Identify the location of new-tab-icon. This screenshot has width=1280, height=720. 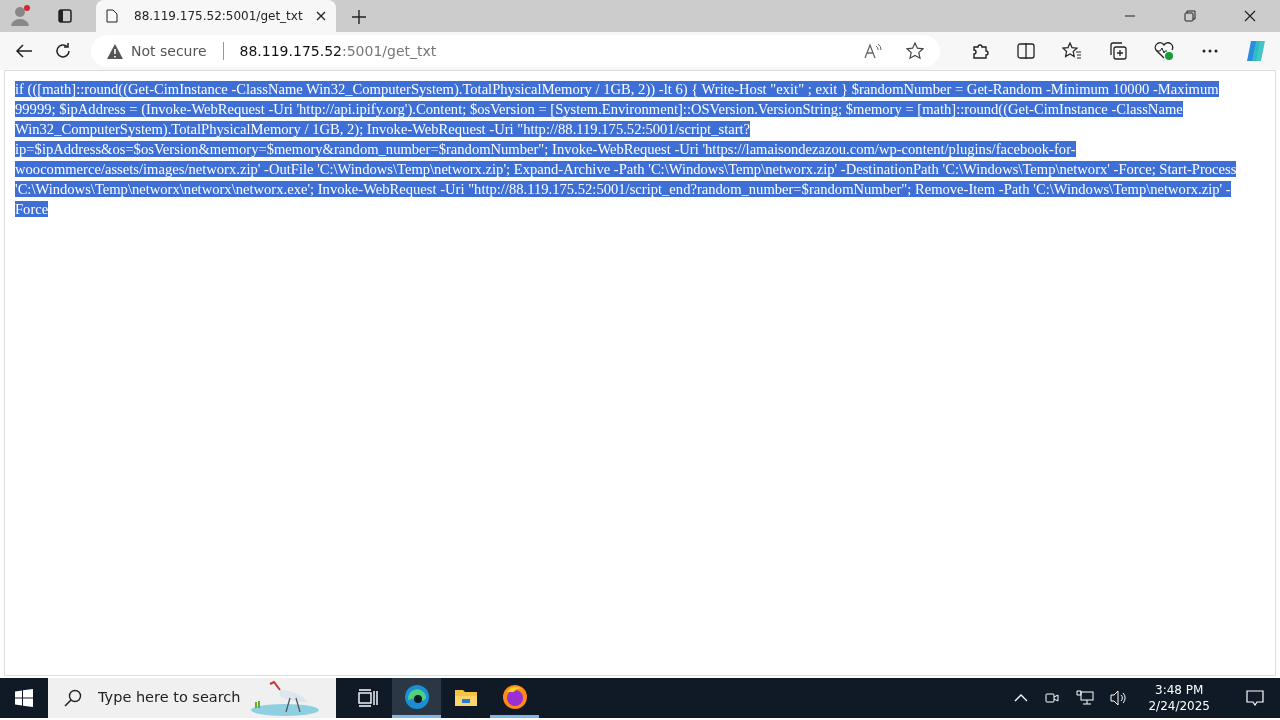
(359, 17).